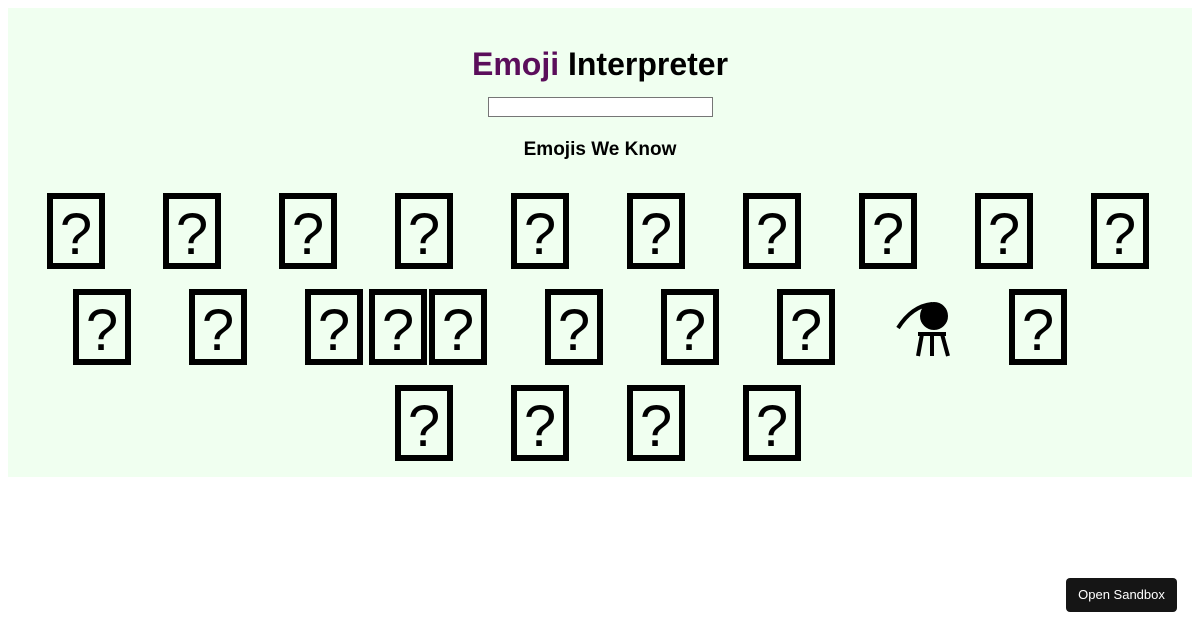 The image size is (1200, 630). What do you see at coordinates (515, 64) in the screenshot?
I see `title-accent: Emoji` at bounding box center [515, 64].